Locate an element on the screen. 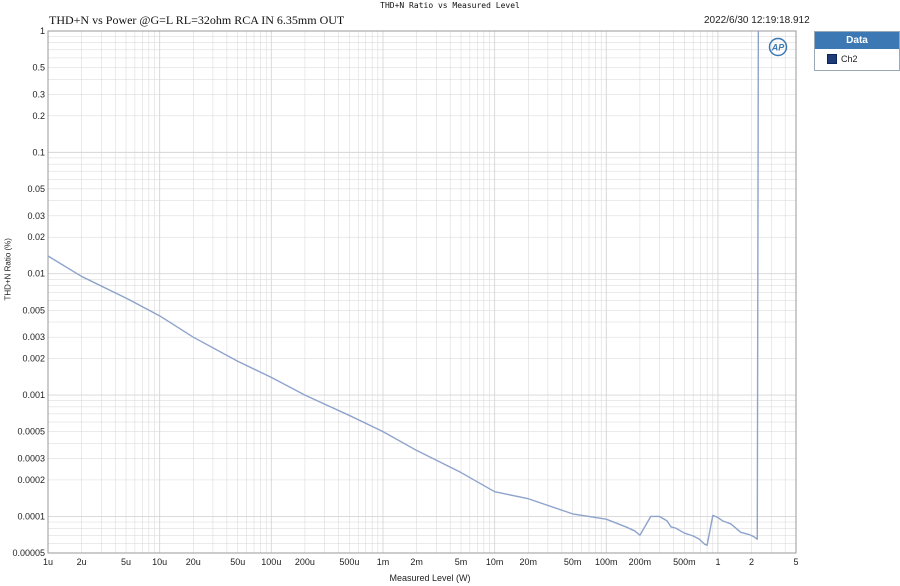 This screenshot has height=586, width=900. y-tick-label: 0.02 is located at coordinates (36, 237).